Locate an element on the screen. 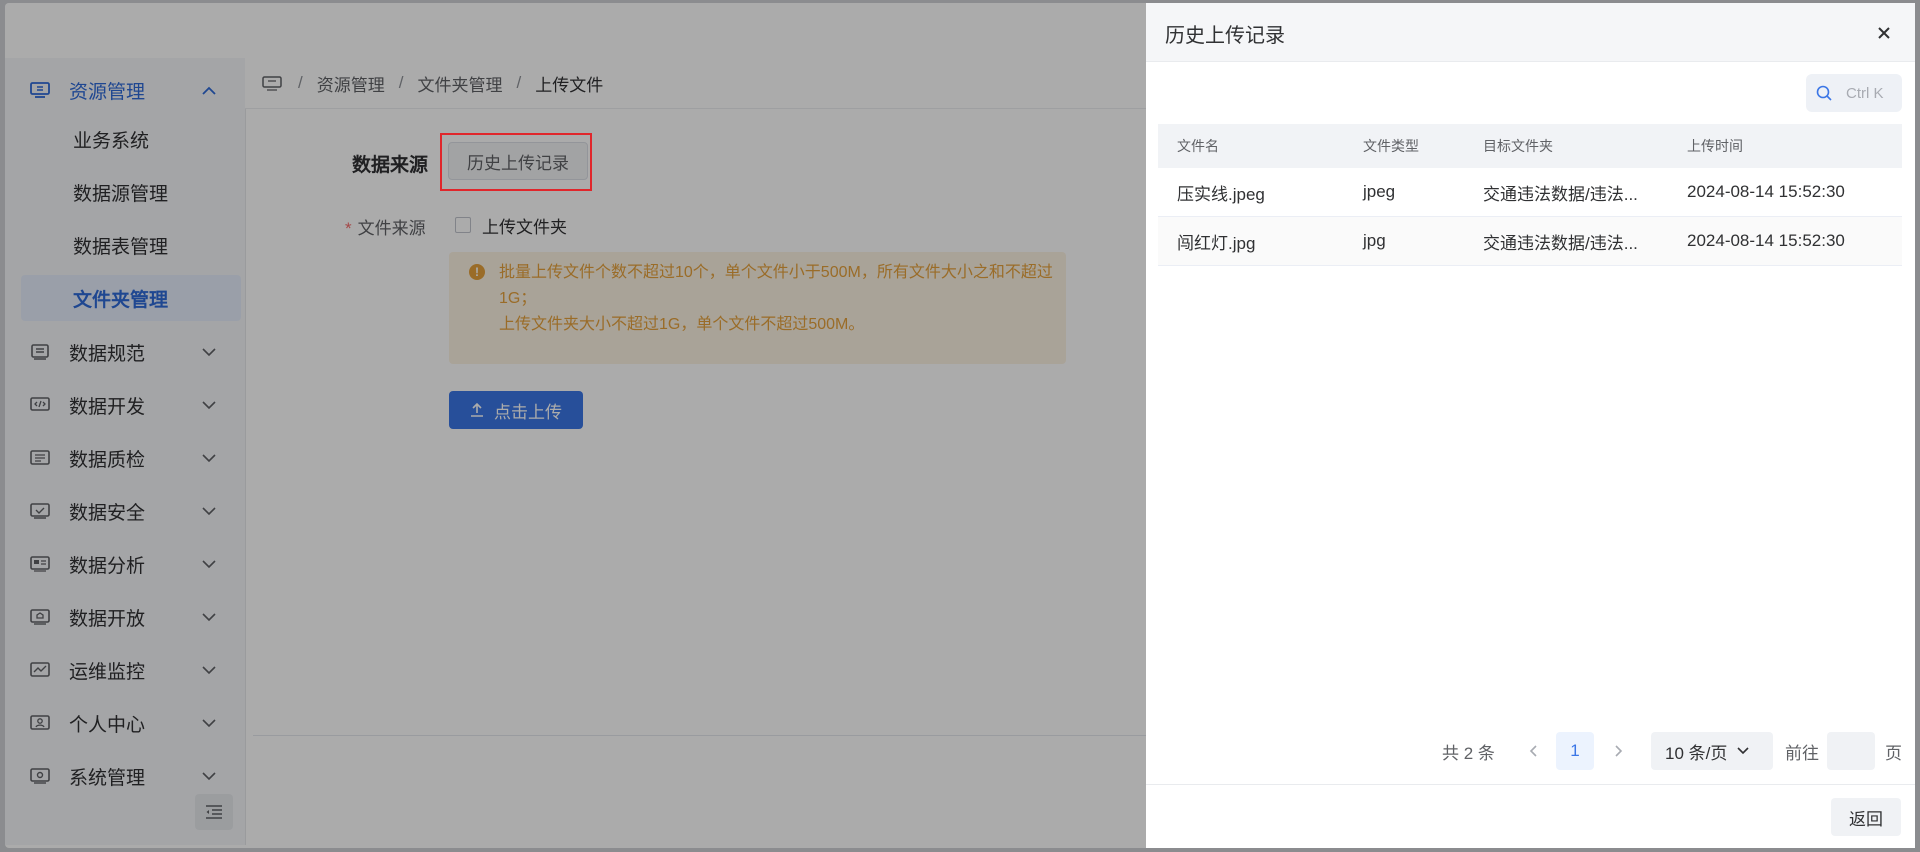  cell-filename: 闯红灯.jpg is located at coordinates (1216, 243).